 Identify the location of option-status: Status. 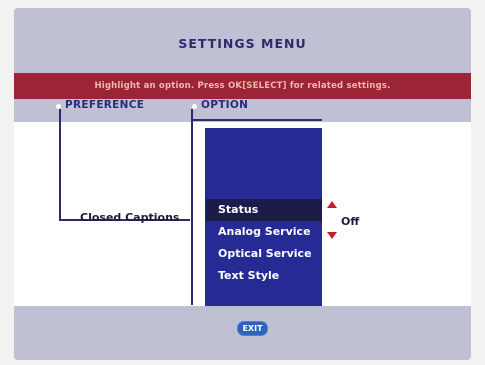
(264, 210).